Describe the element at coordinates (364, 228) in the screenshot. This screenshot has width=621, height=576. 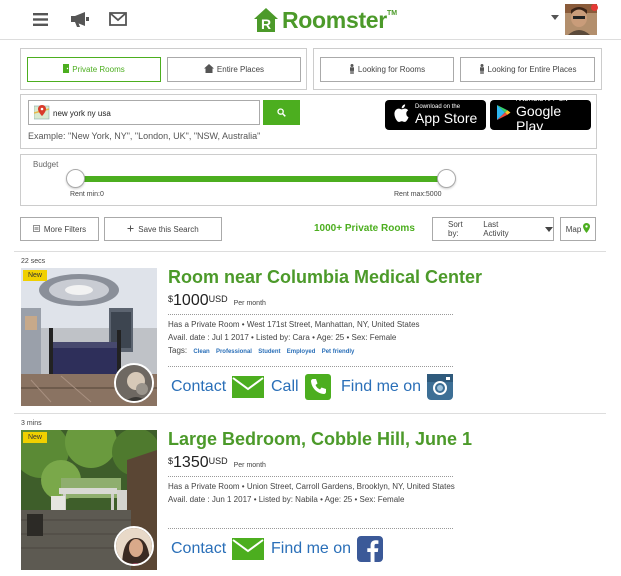
I see `results-count: 1000+ Private Rooms` at that location.